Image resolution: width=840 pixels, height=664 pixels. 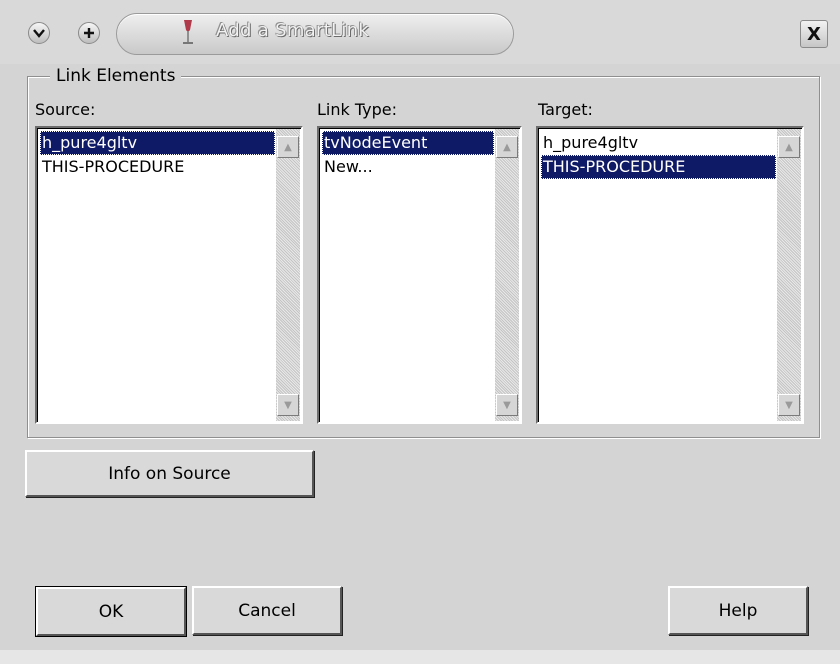 What do you see at coordinates (116, 76) in the screenshot?
I see `group-legend: Link Elements` at bounding box center [116, 76].